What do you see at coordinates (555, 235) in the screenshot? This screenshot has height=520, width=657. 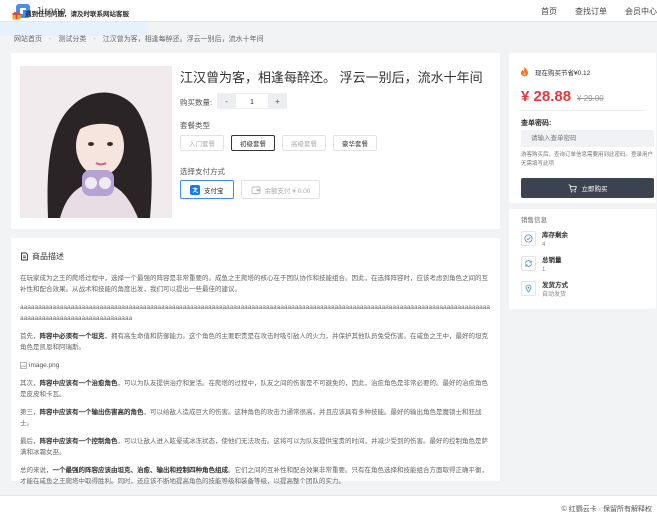 I see `stat-stock-name: 库存剩余` at bounding box center [555, 235].